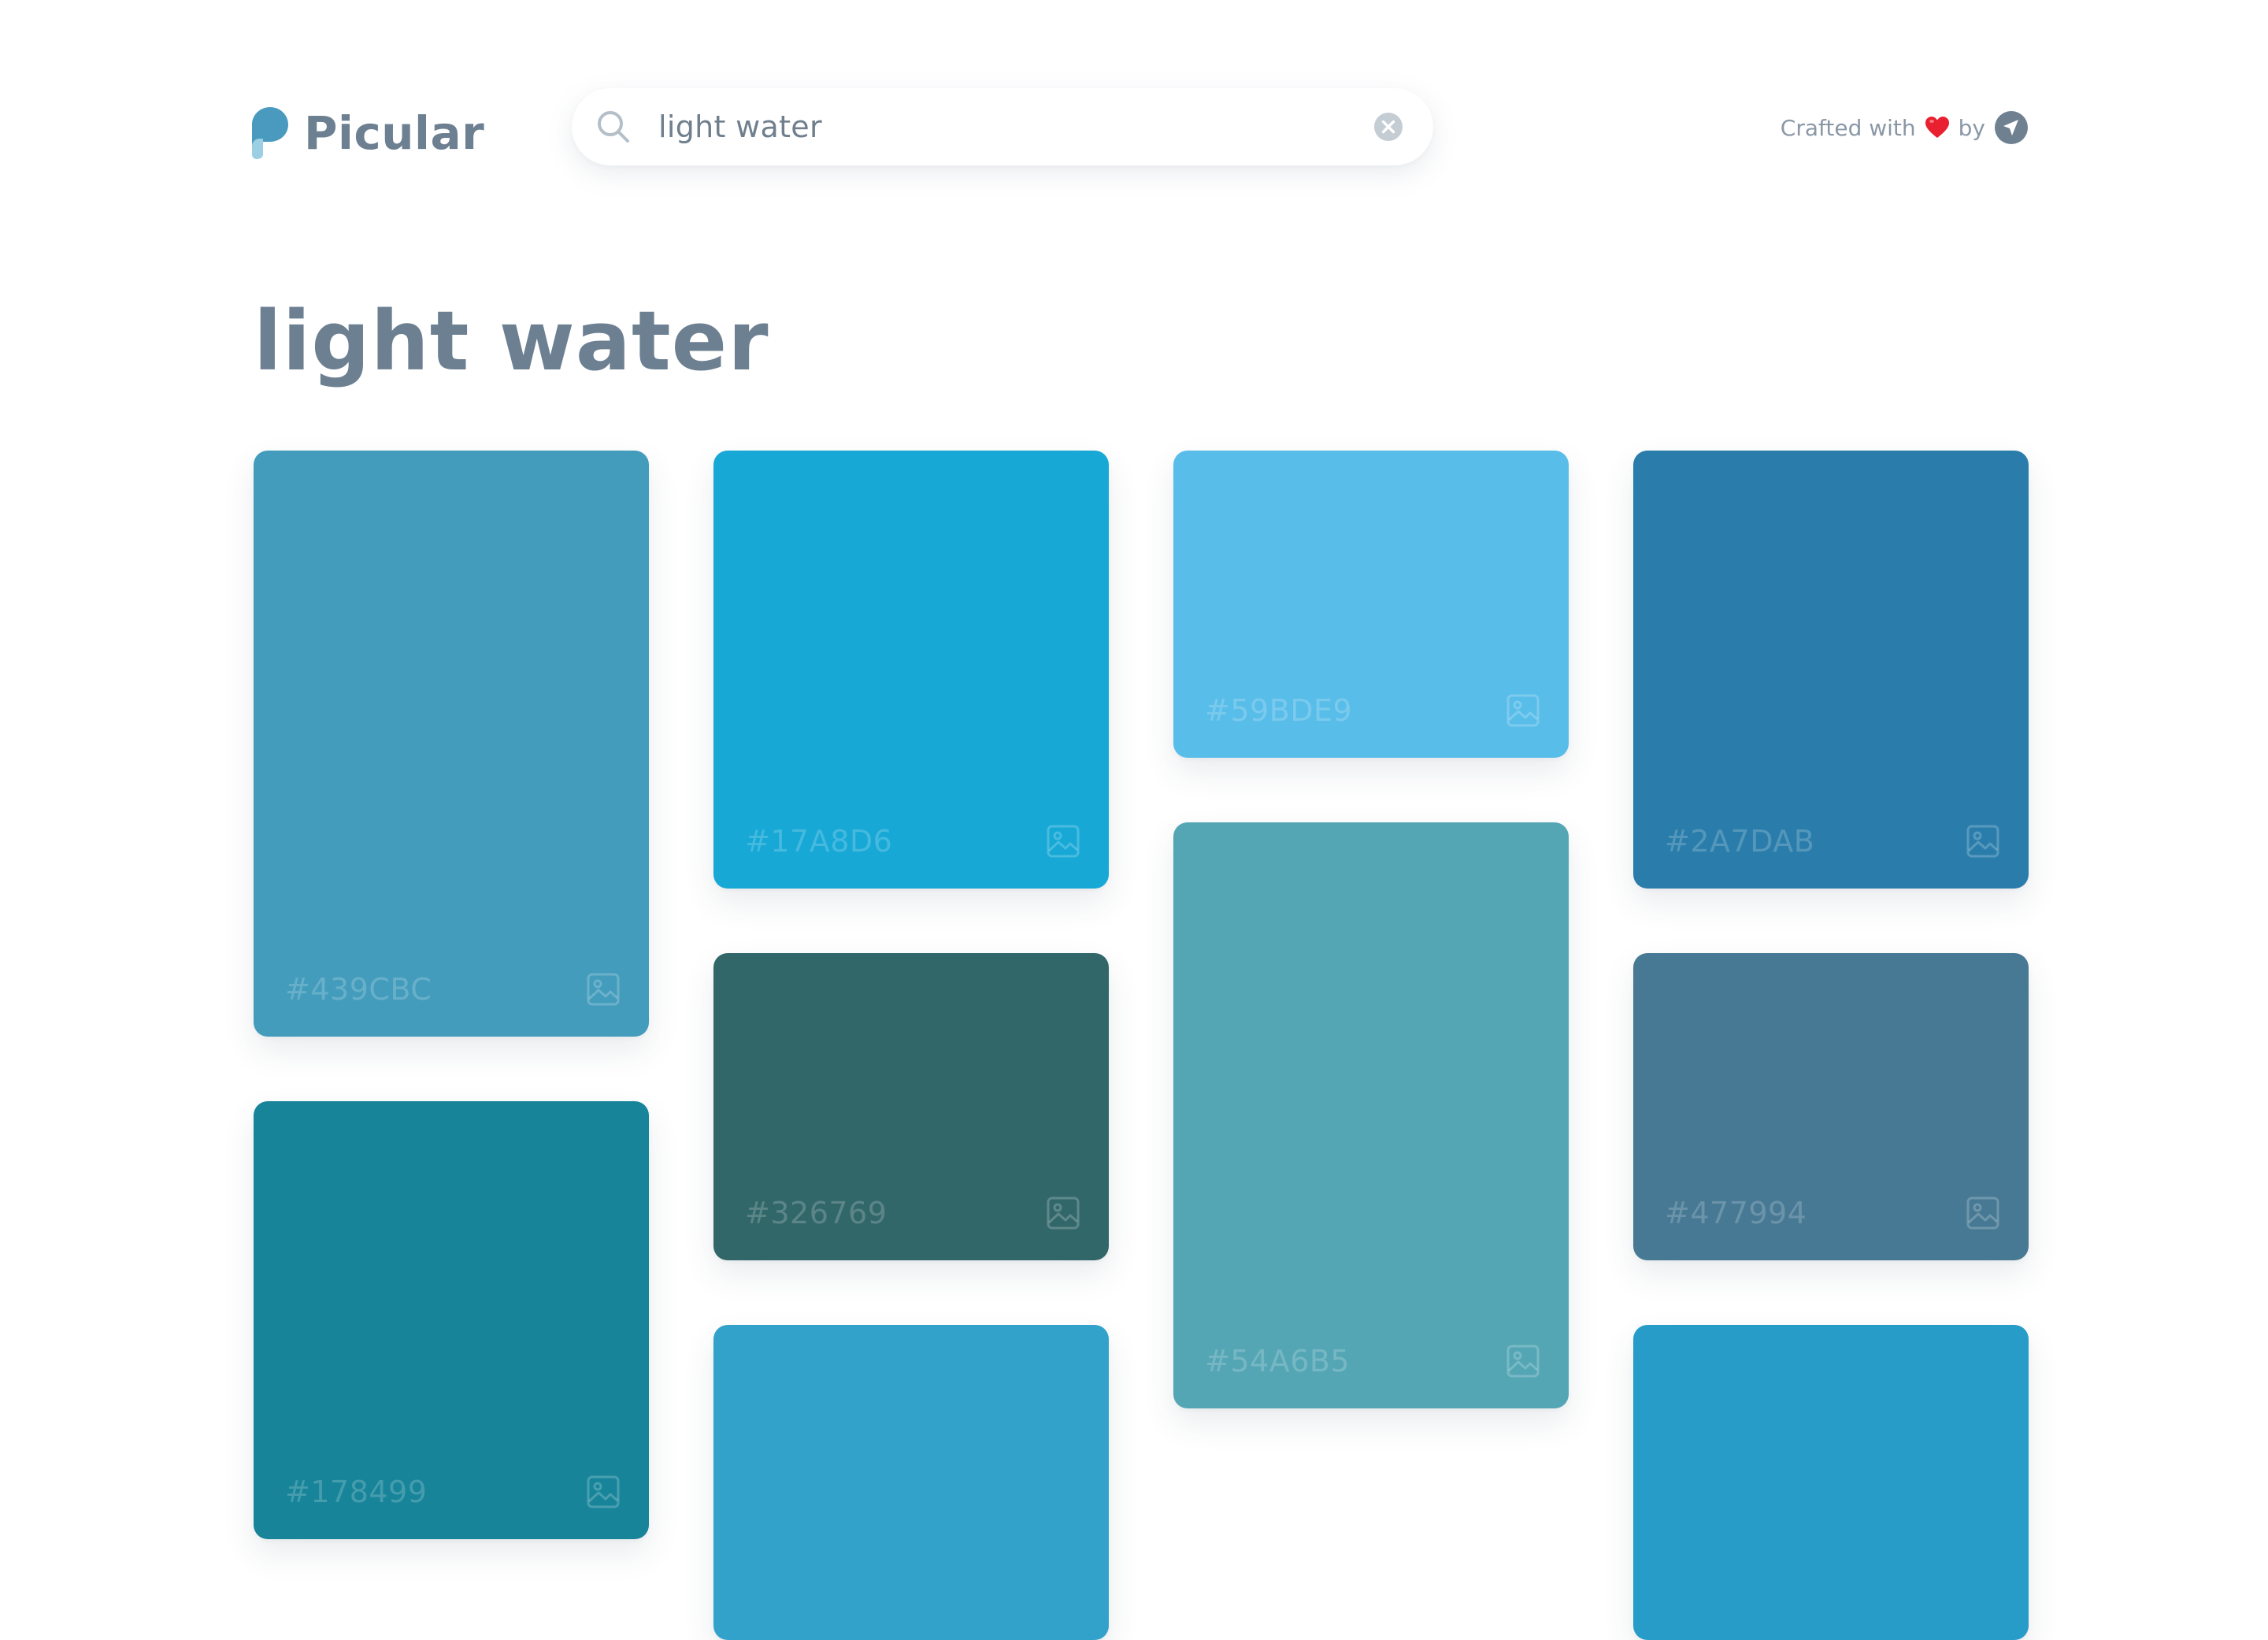  What do you see at coordinates (1278, 1361) in the screenshot?
I see `color-hex-label: #54A6B5` at bounding box center [1278, 1361].